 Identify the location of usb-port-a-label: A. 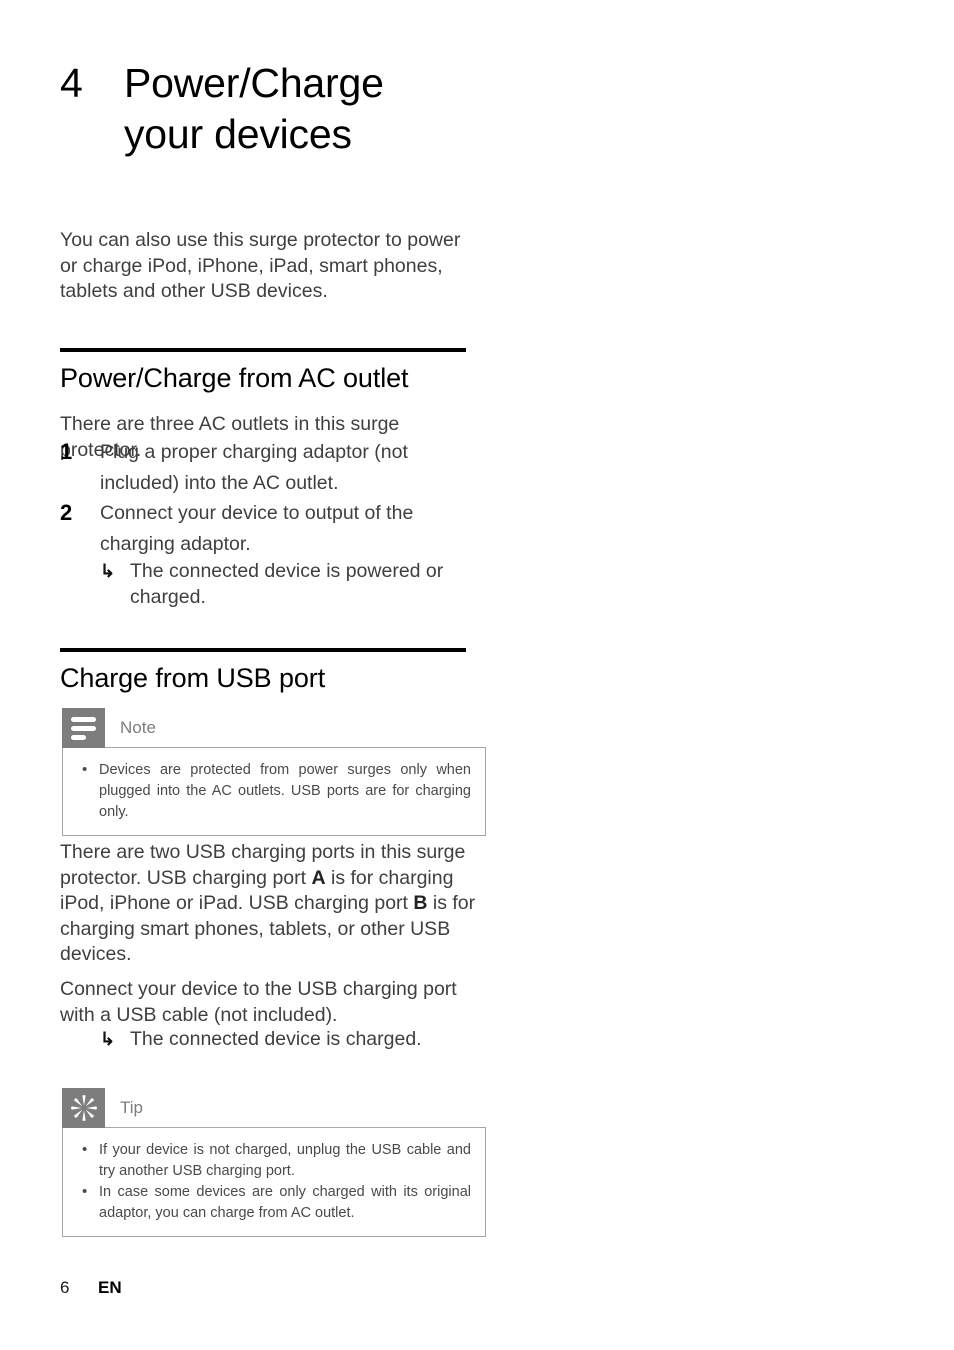
(318, 877).